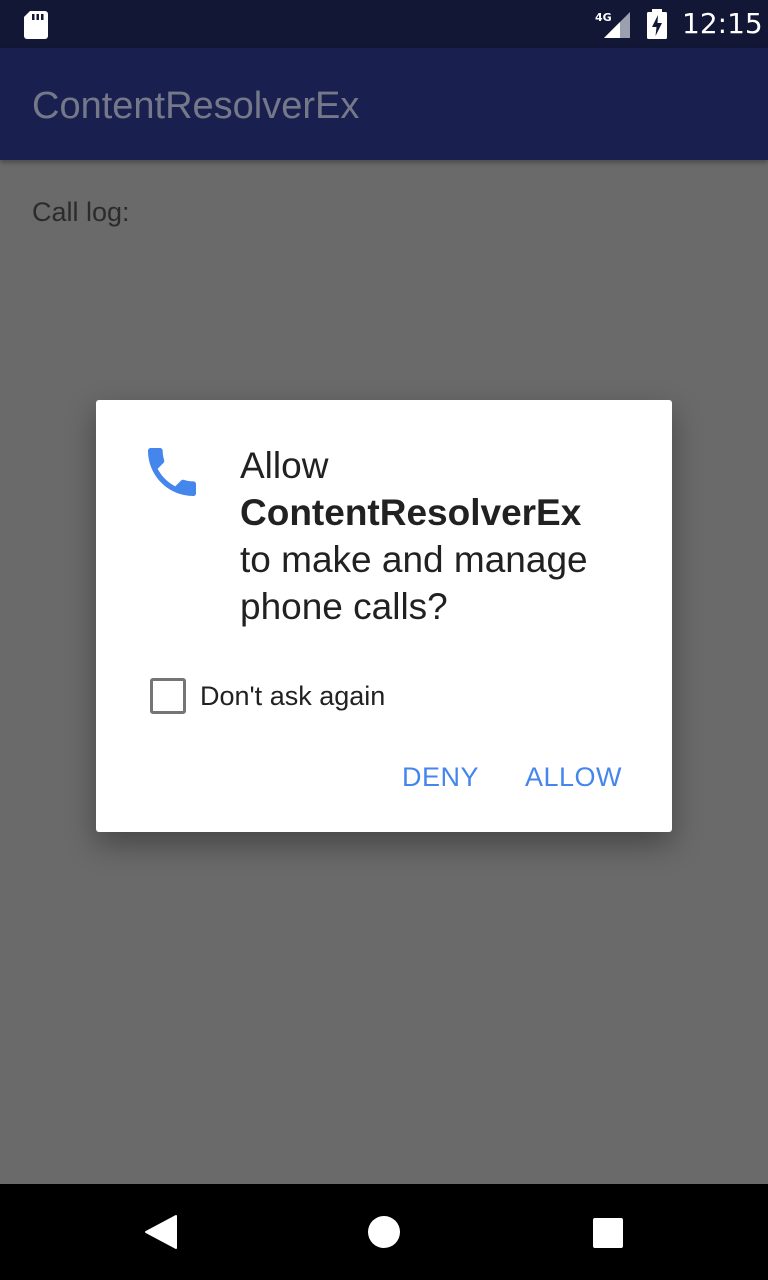  What do you see at coordinates (722, 23) in the screenshot?
I see `status-bar-clock: 12:15` at bounding box center [722, 23].